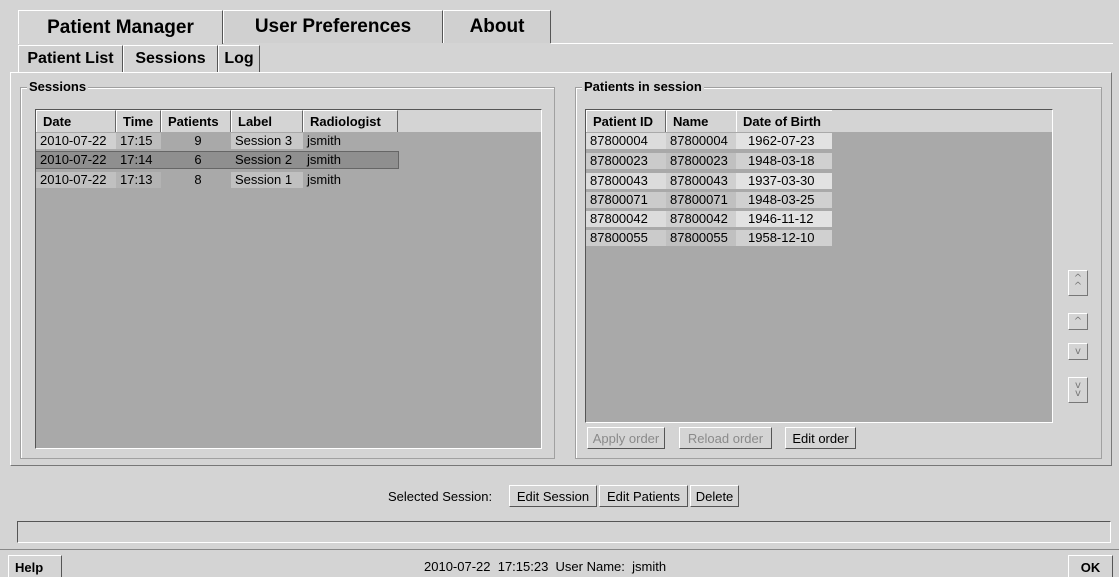  Describe the element at coordinates (564, 532) in the screenshot. I see `message-bar` at that location.